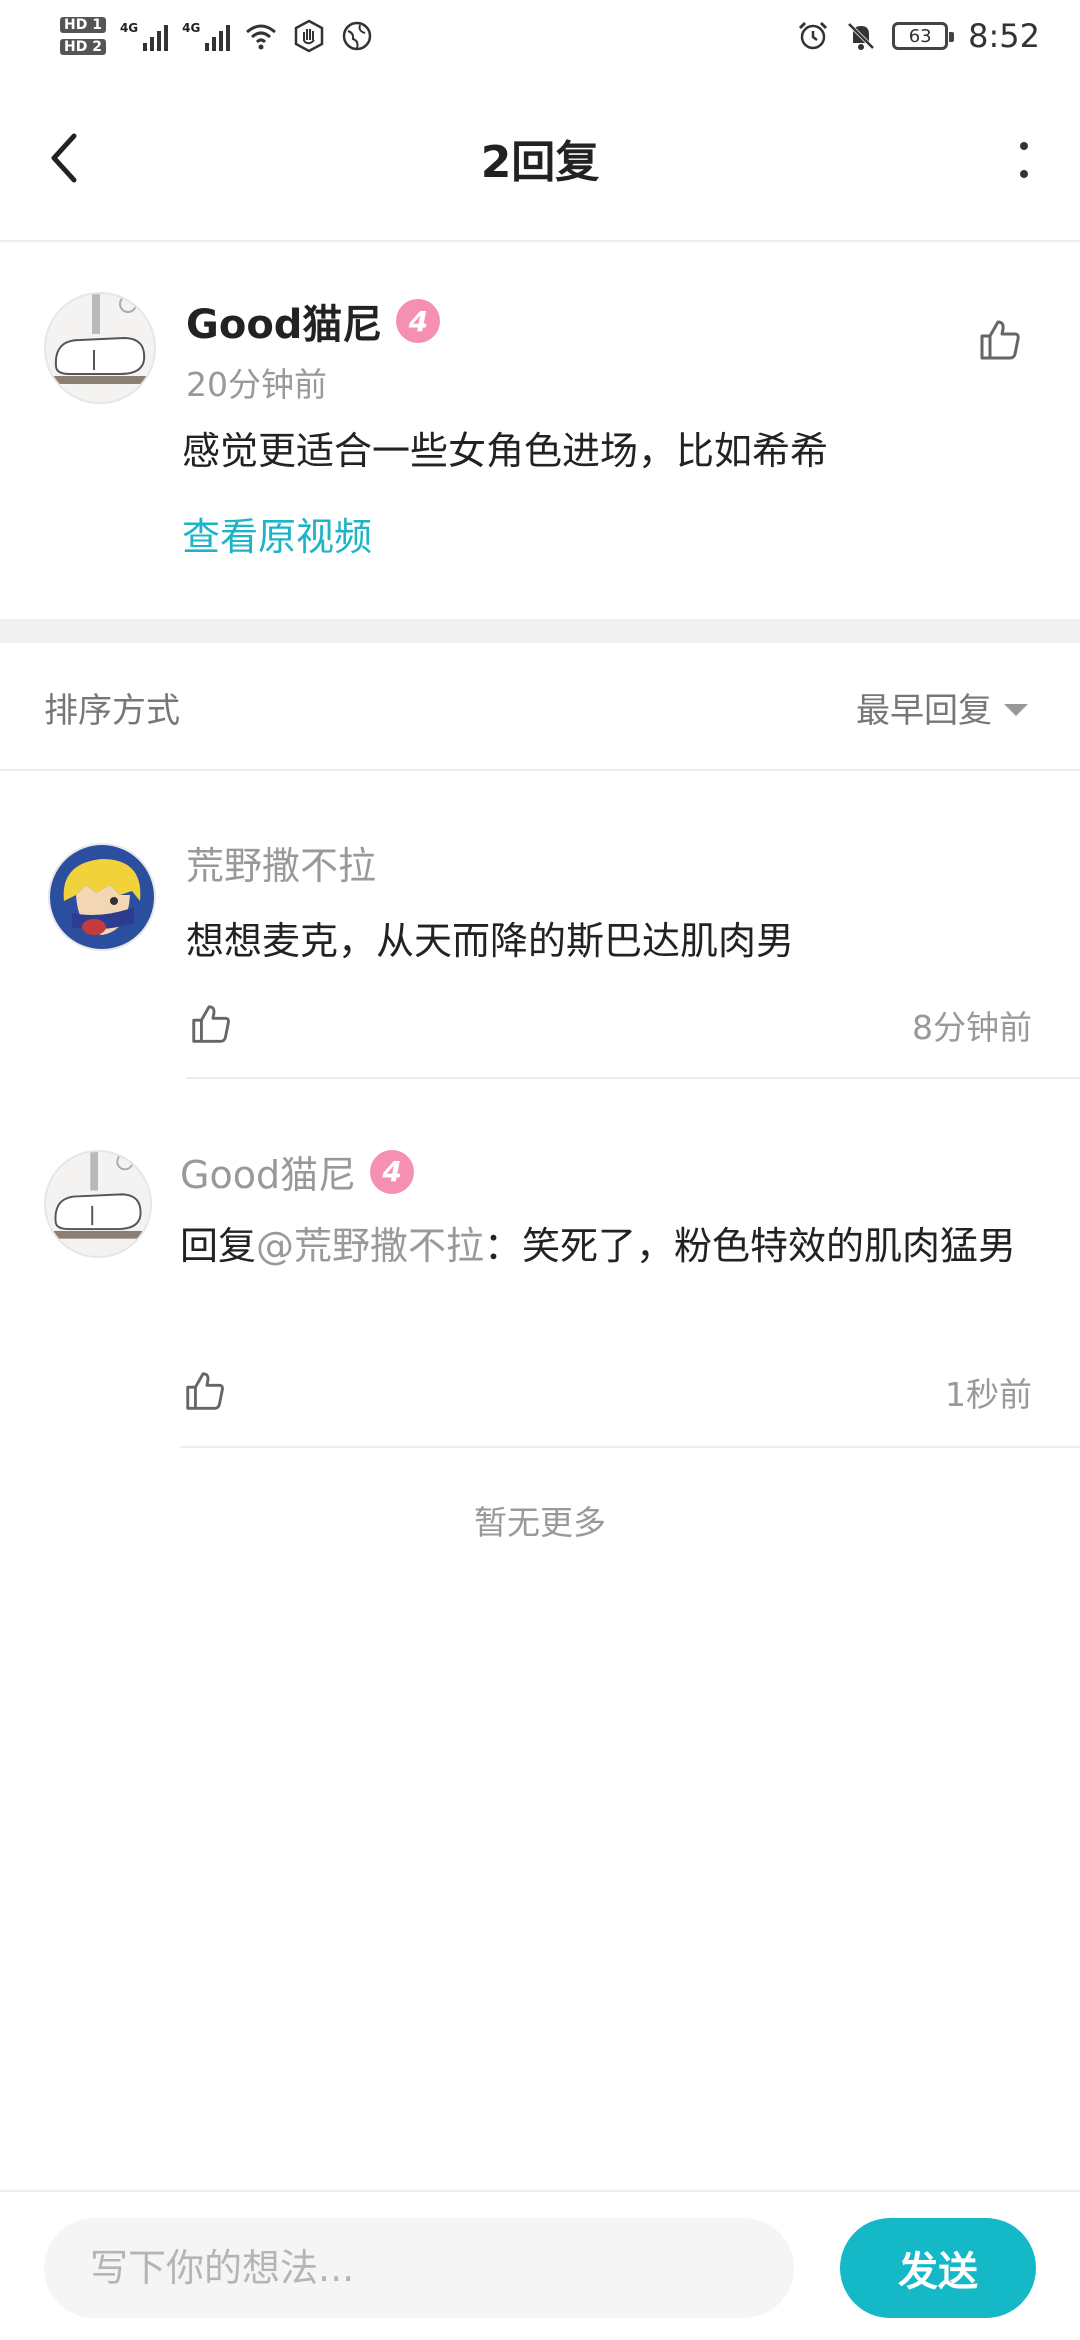  What do you see at coordinates (988, 1394) in the screenshot?
I see `reply-time: 1秒前` at bounding box center [988, 1394].